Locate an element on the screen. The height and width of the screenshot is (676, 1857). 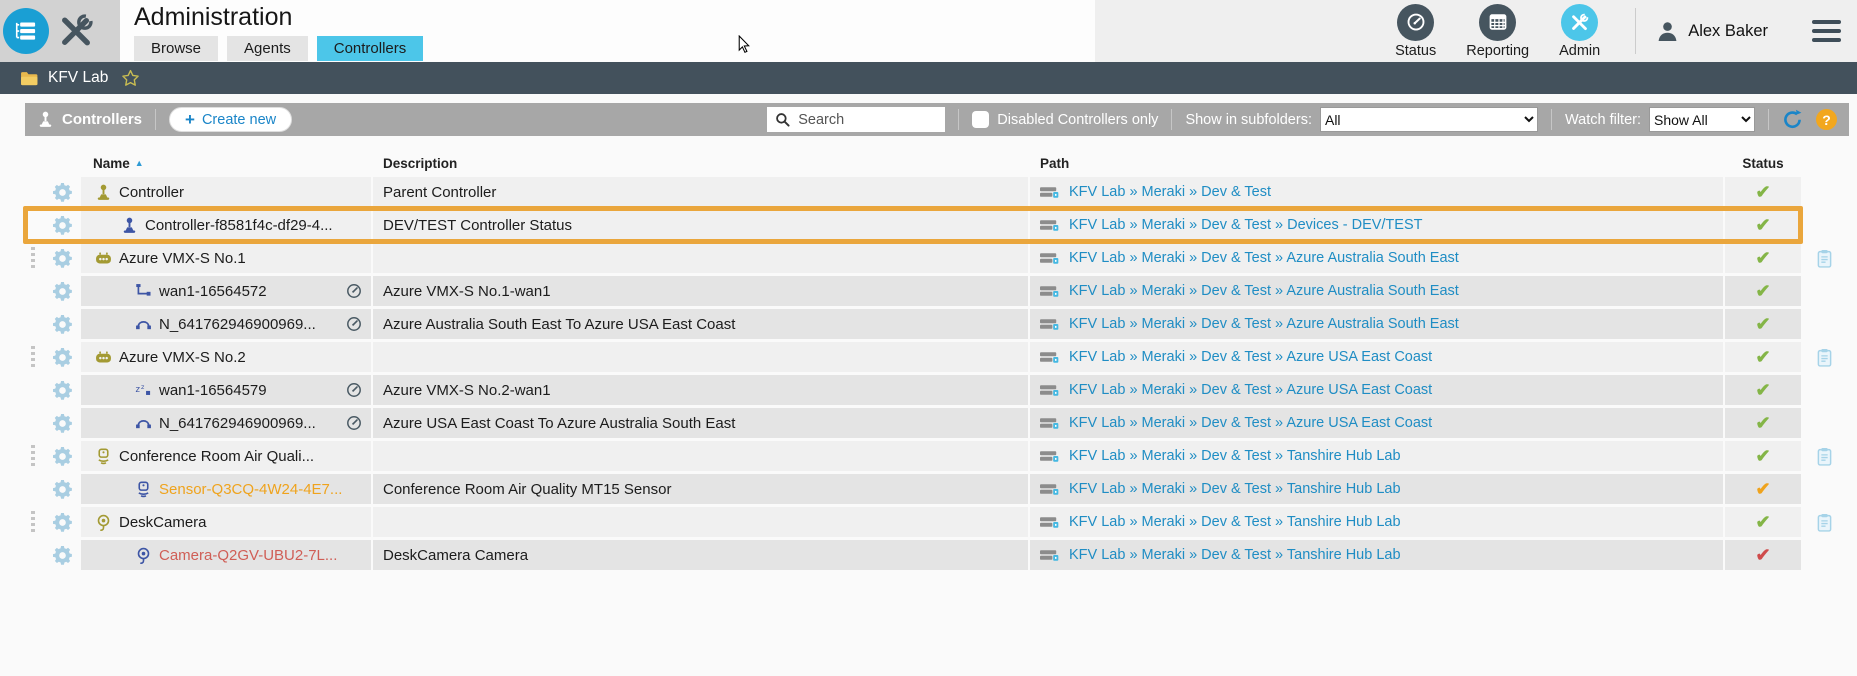
nav-reporting: Reporting is located at coordinates (1498, 31).